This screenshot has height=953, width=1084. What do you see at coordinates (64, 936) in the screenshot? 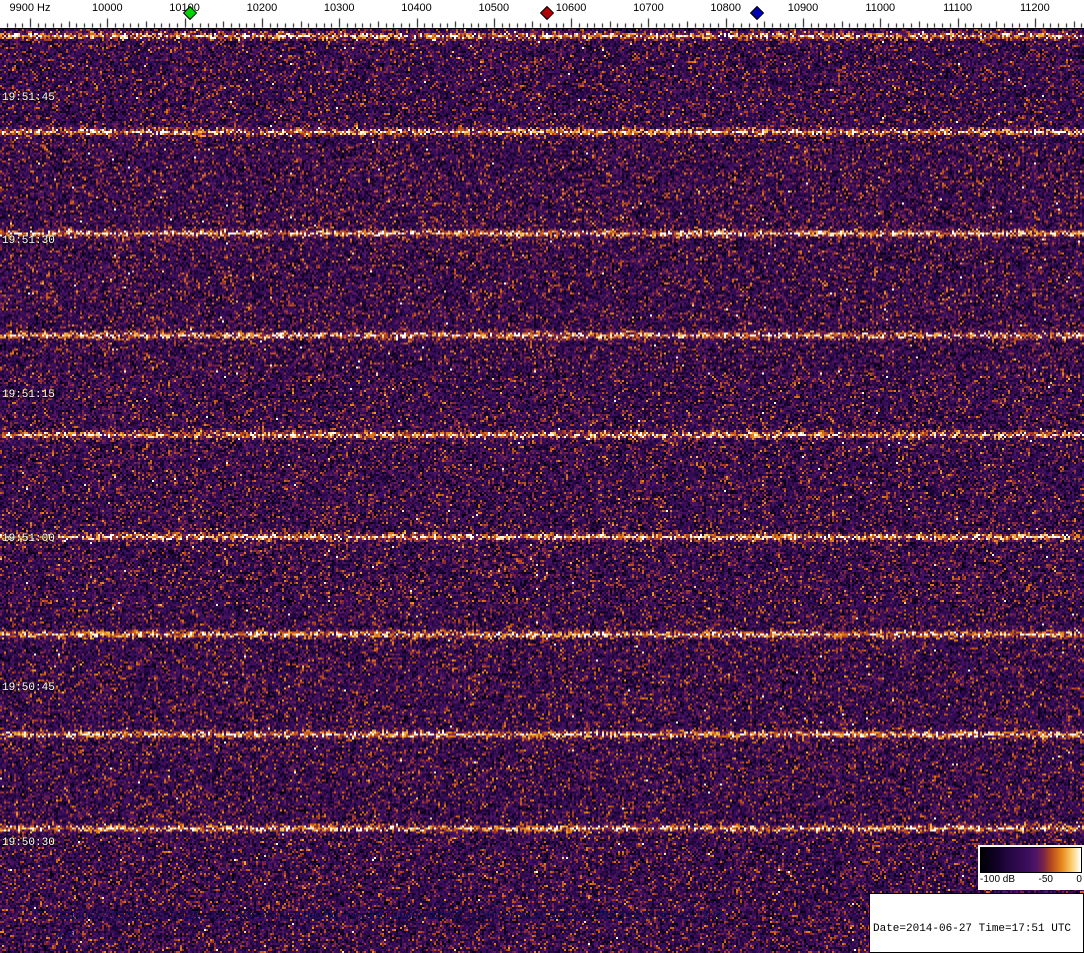
I see `bottom-left-label: (f26` at bounding box center [64, 936].